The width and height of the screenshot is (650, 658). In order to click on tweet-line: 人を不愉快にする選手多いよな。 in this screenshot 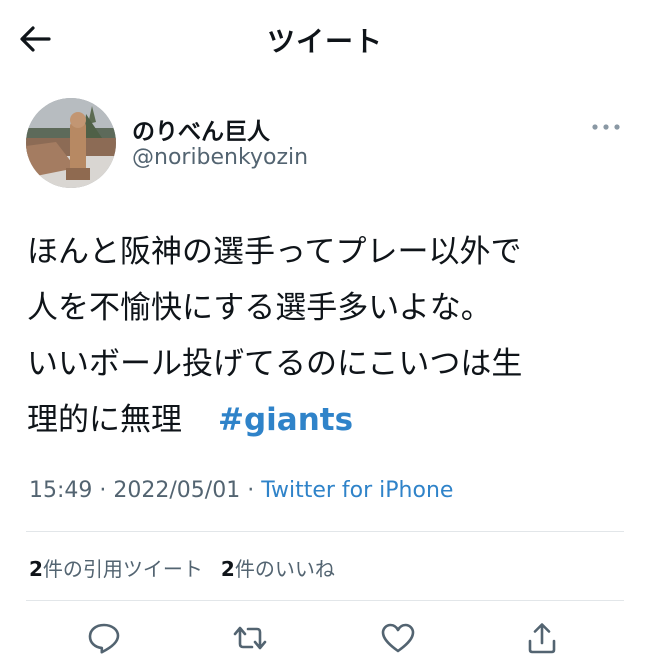, I will do `click(259, 308)`.